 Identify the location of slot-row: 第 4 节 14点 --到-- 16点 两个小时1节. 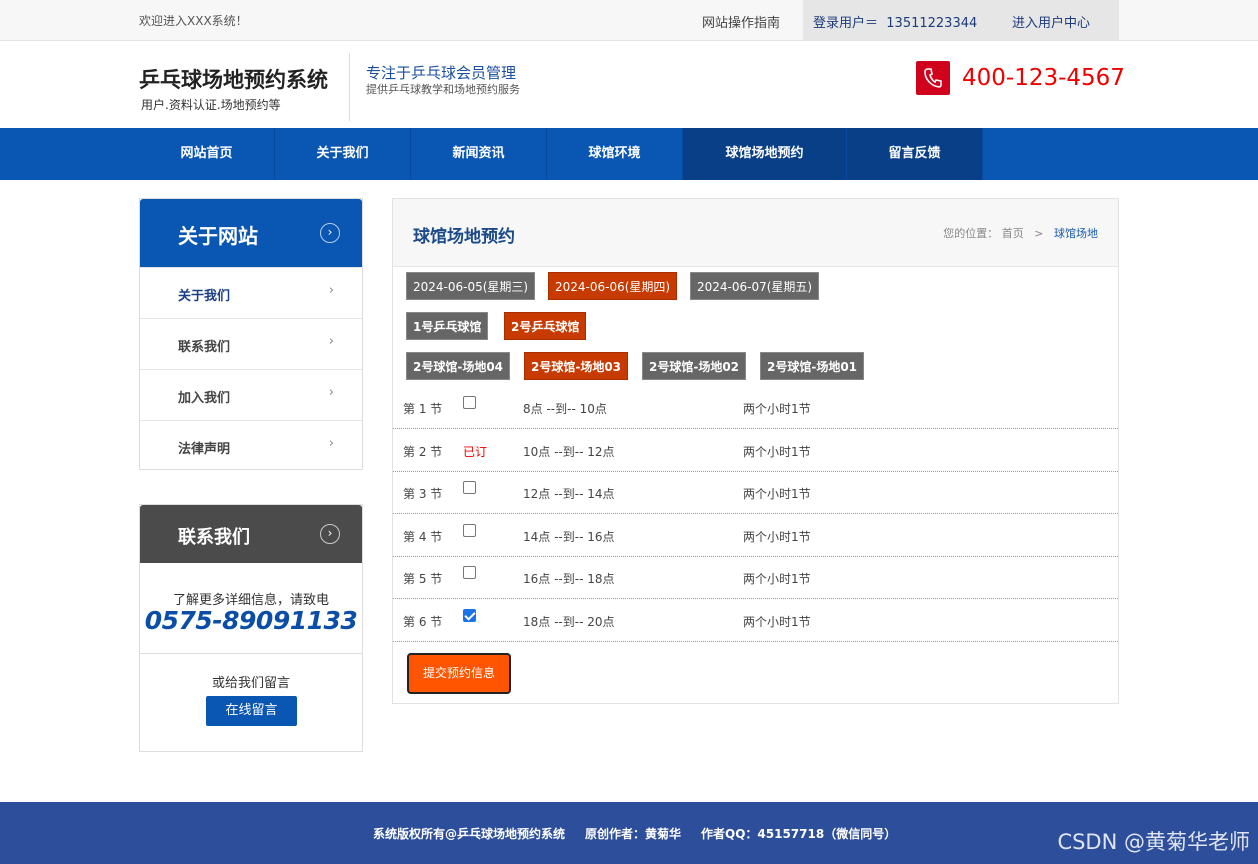
(755, 535).